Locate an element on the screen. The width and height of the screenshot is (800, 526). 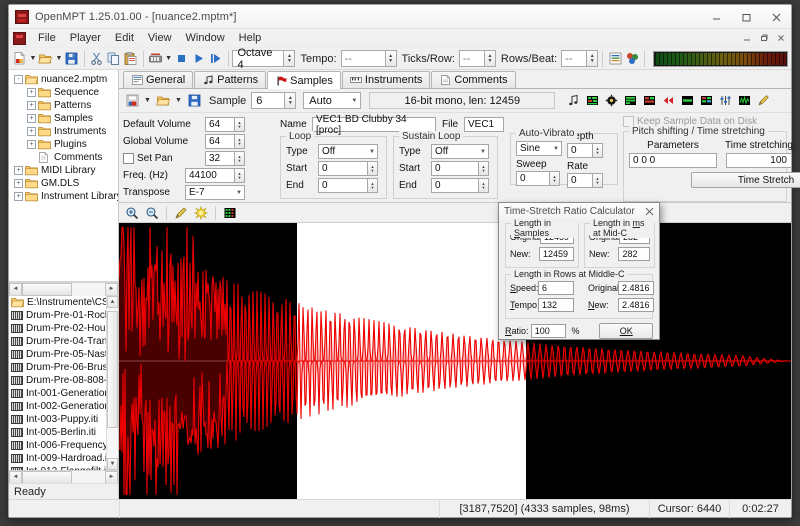
list-item: Drum-Pre-04-Trance-Kit.iti is located at coordinates (57, 341).